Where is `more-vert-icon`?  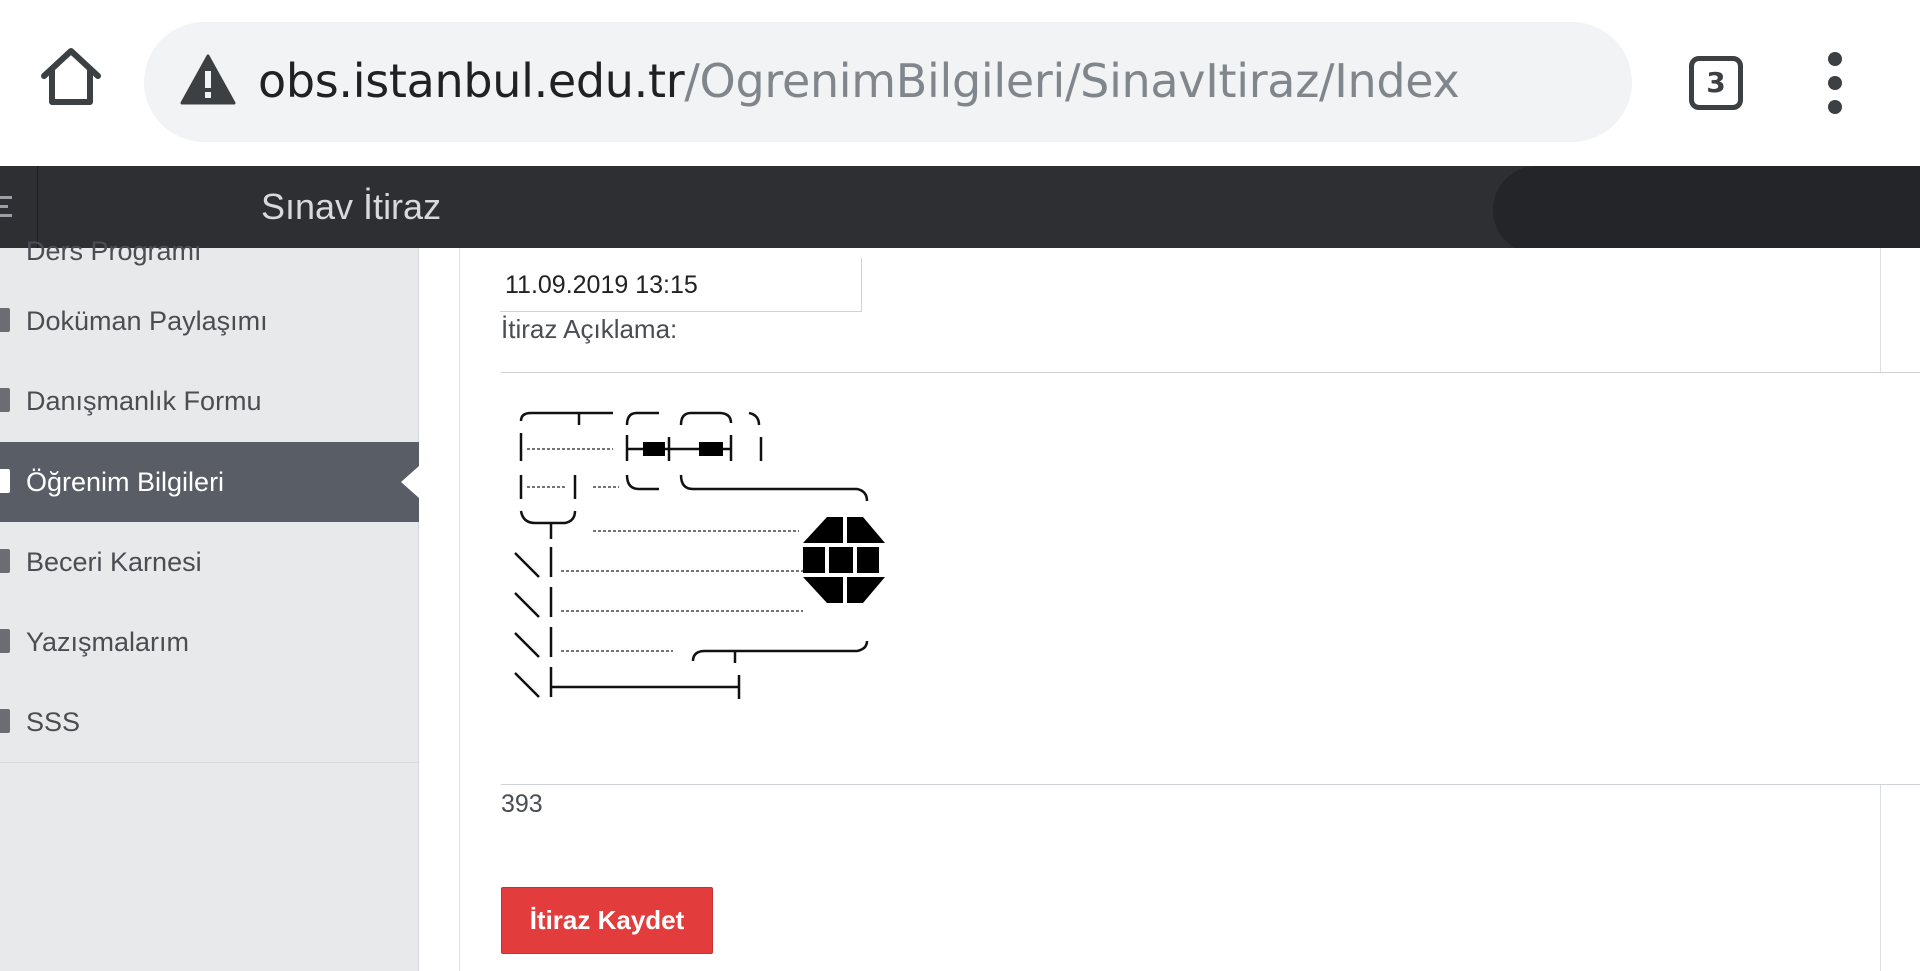 more-vert-icon is located at coordinates (1835, 85).